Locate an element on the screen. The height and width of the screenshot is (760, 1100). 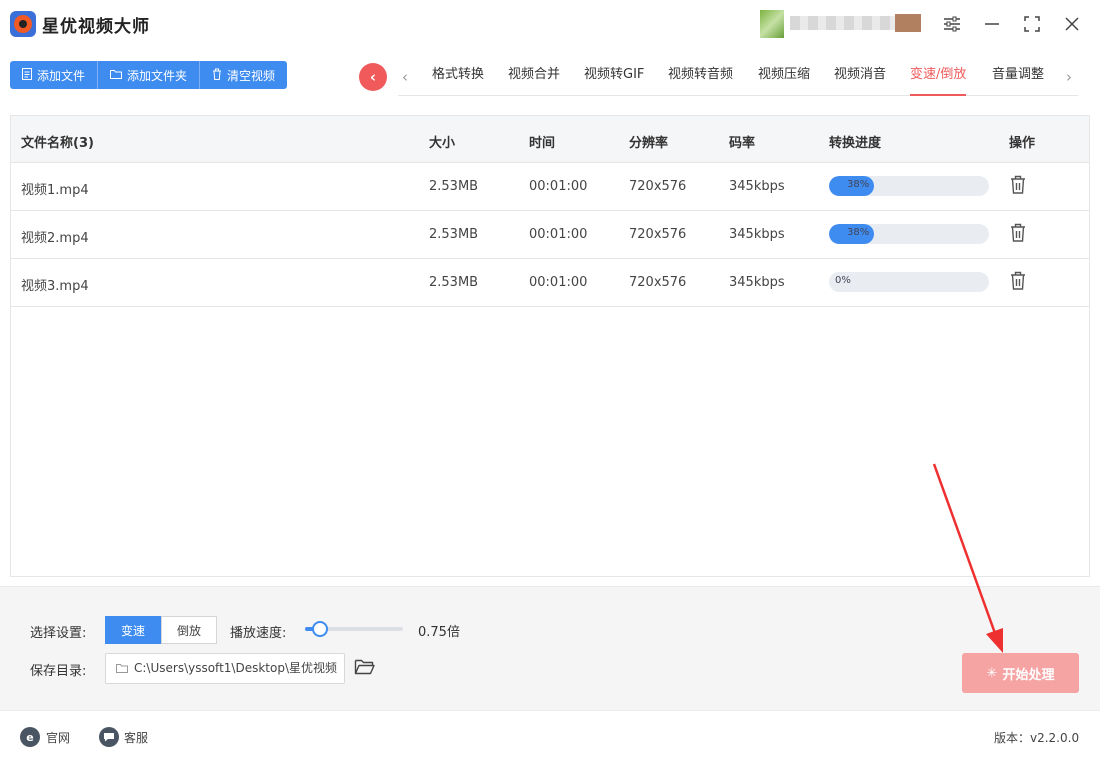
speed-label: 播放速度: is located at coordinates (258, 633).